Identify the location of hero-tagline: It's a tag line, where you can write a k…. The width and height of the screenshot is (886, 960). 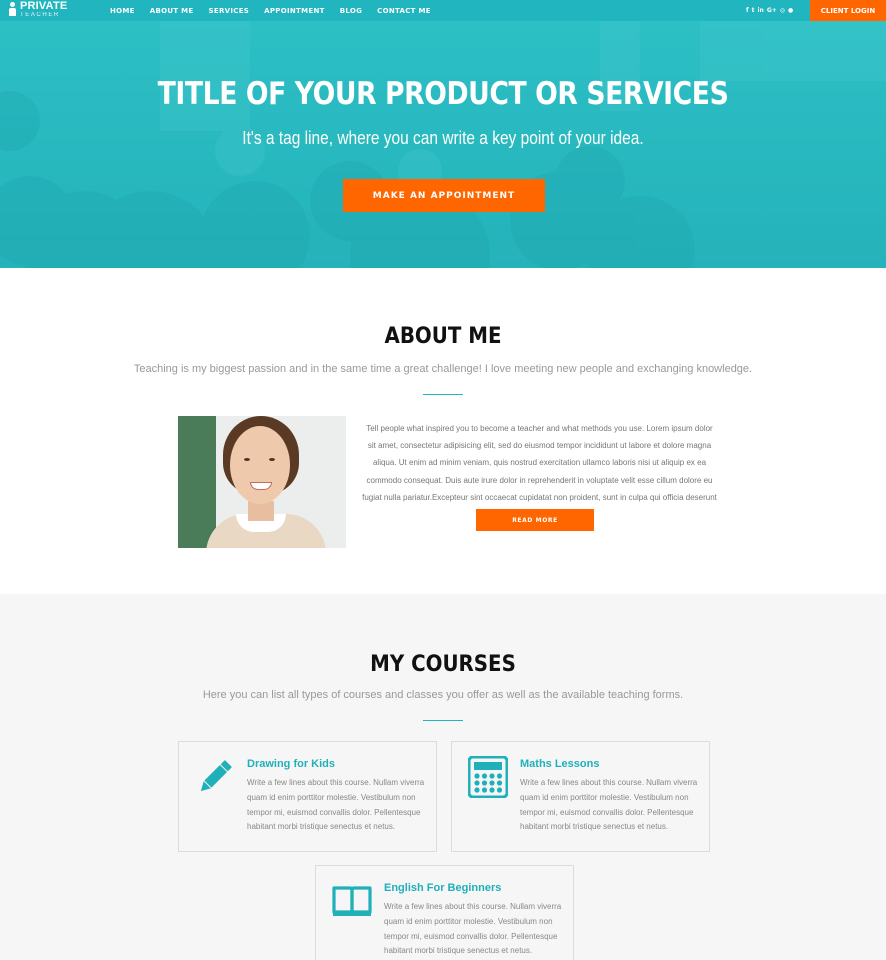
(443, 138).